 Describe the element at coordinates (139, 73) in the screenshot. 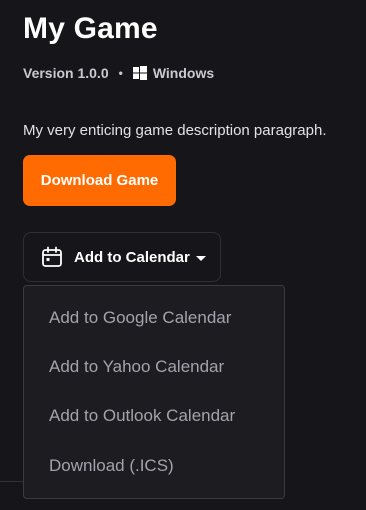

I see `windows-icon` at that location.